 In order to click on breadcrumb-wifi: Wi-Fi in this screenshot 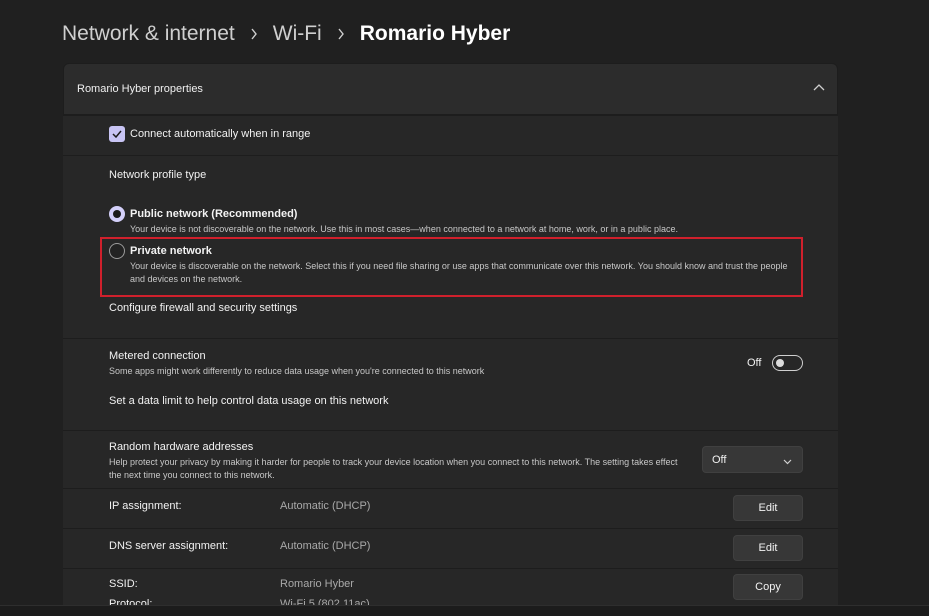, I will do `click(297, 34)`.